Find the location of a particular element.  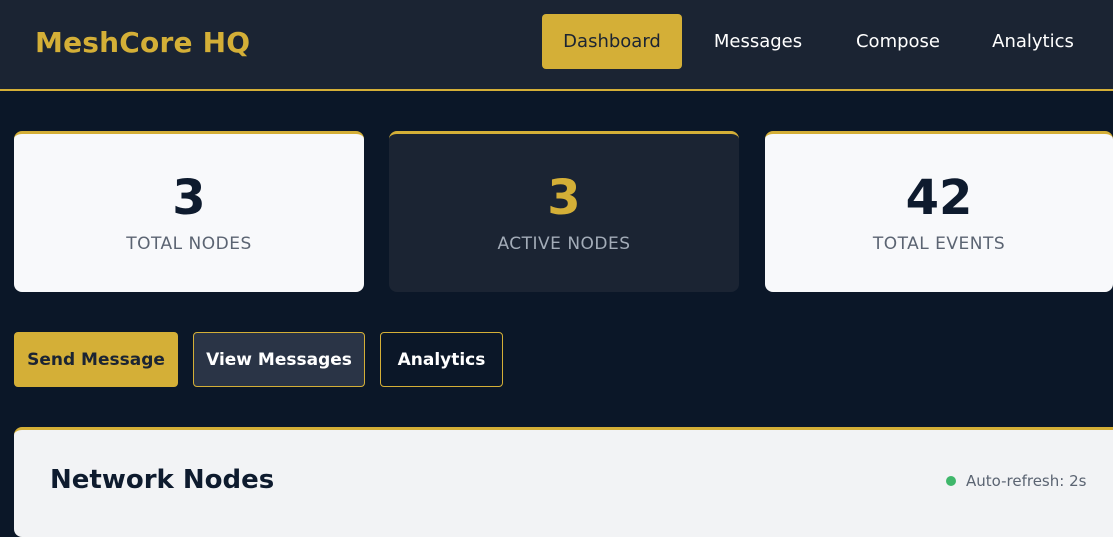

stat-label: TOTAL EVENTS is located at coordinates (939, 244).